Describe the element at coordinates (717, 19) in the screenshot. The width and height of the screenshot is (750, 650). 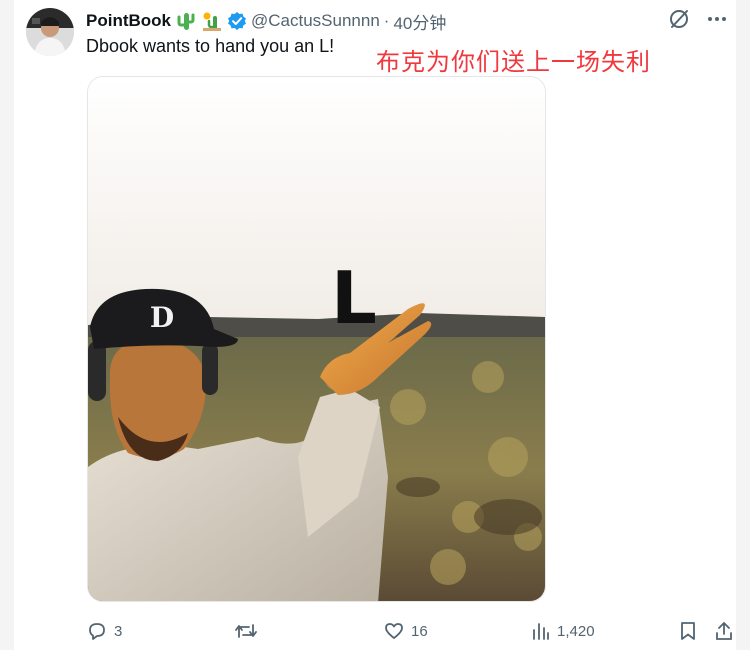
I see `more-options-icon` at that location.